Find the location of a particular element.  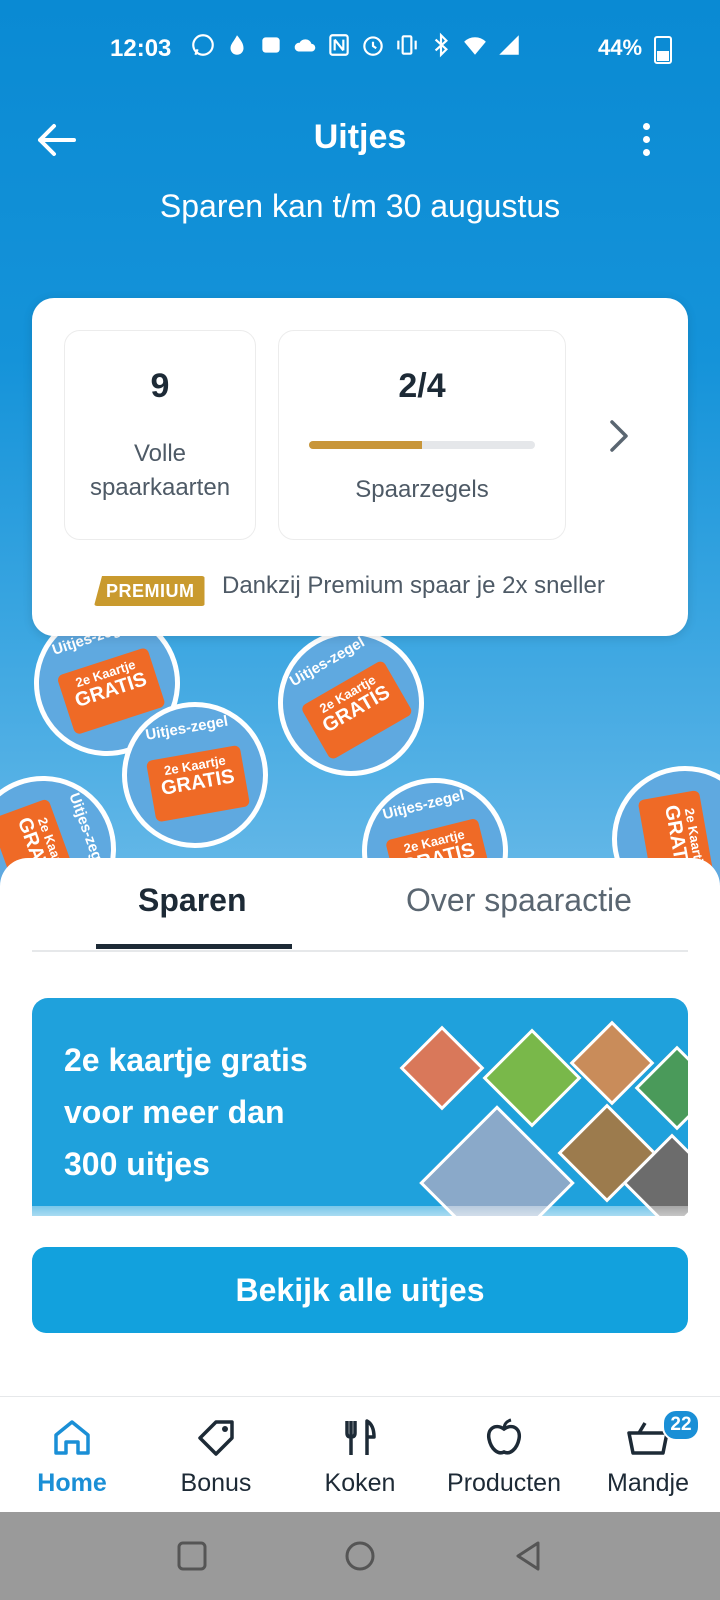

nav-bonus: Bonus is located at coordinates (216, 1455).